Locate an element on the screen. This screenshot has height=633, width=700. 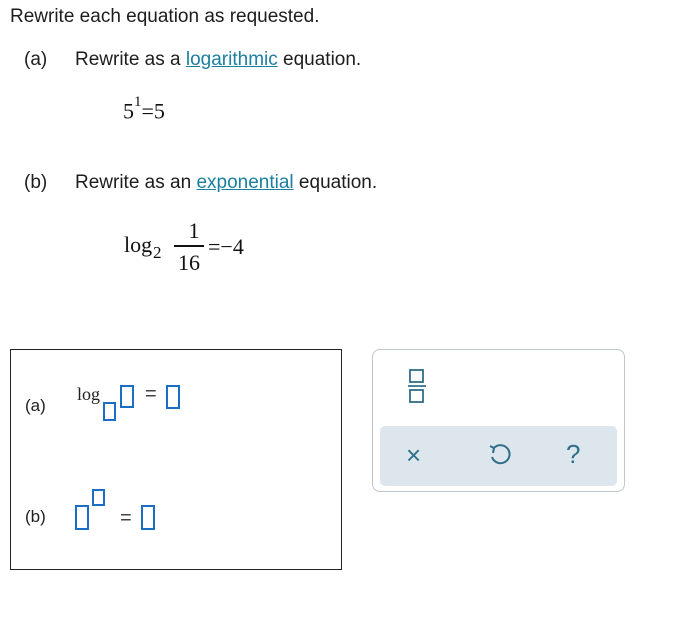
part-b-prefix: Rewrite as an is located at coordinates (136, 182).